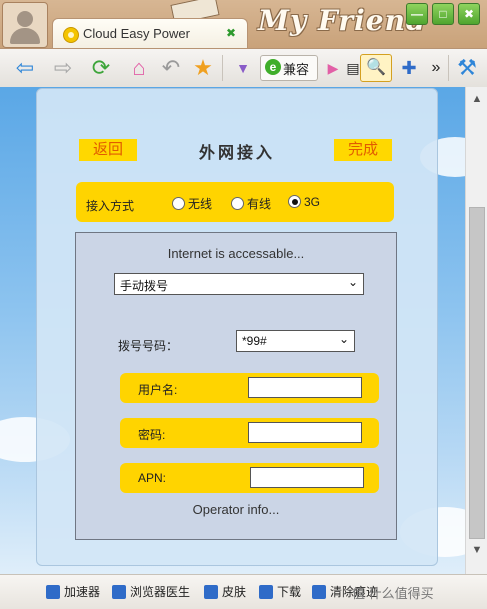 This screenshot has height=609, width=487. I want to click on download-label: 下载, so click(289, 592).